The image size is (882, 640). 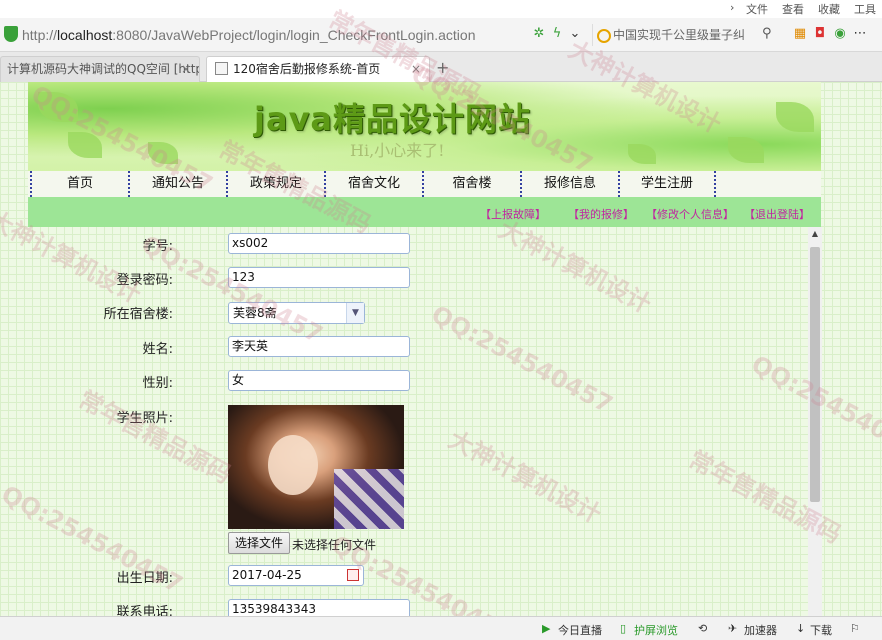 What do you see at coordinates (539, 33) in the screenshot?
I see `refresh-icon: ✲` at bounding box center [539, 33].